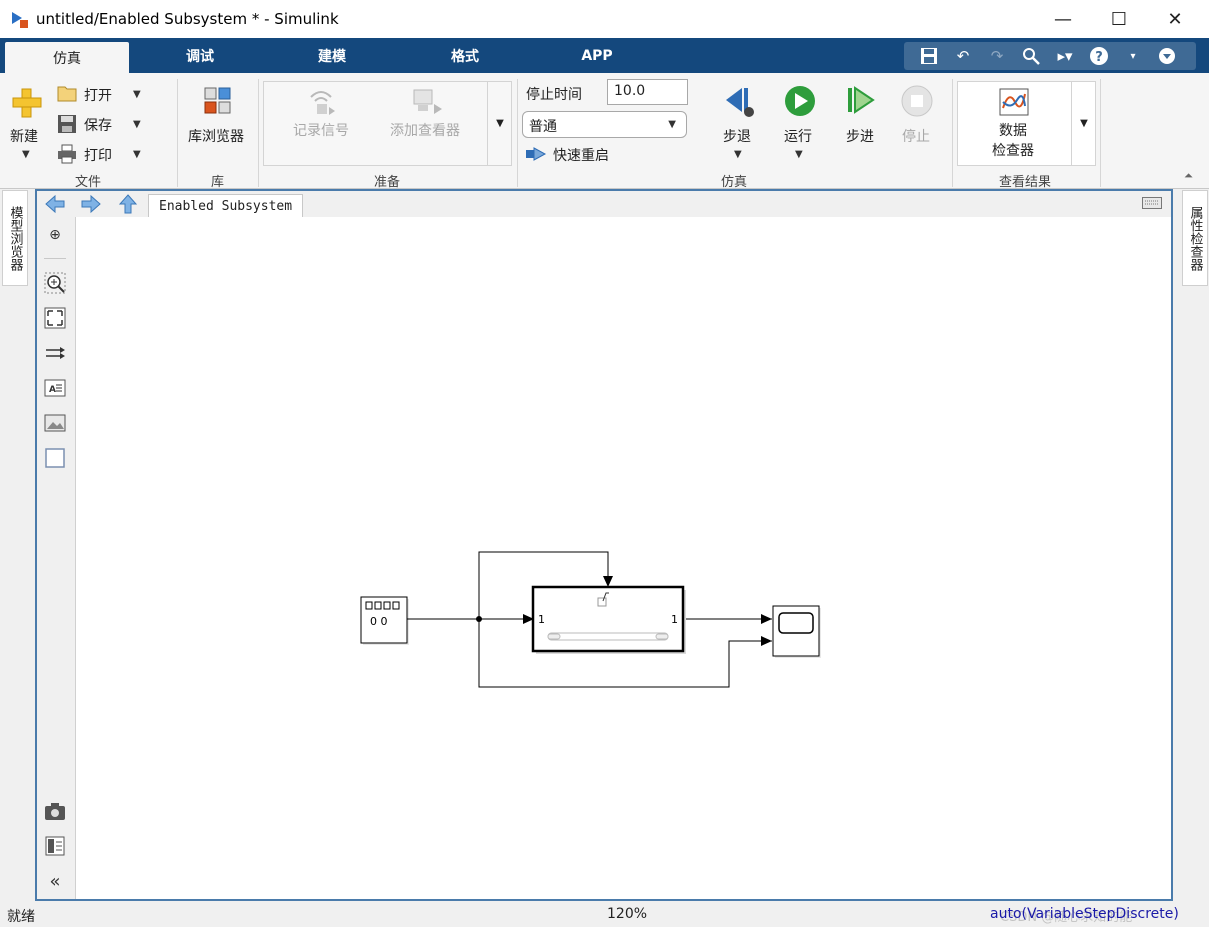 This screenshot has height=927, width=1209. What do you see at coordinates (67, 94) in the screenshot?
I see `open-folder-icon` at bounding box center [67, 94].